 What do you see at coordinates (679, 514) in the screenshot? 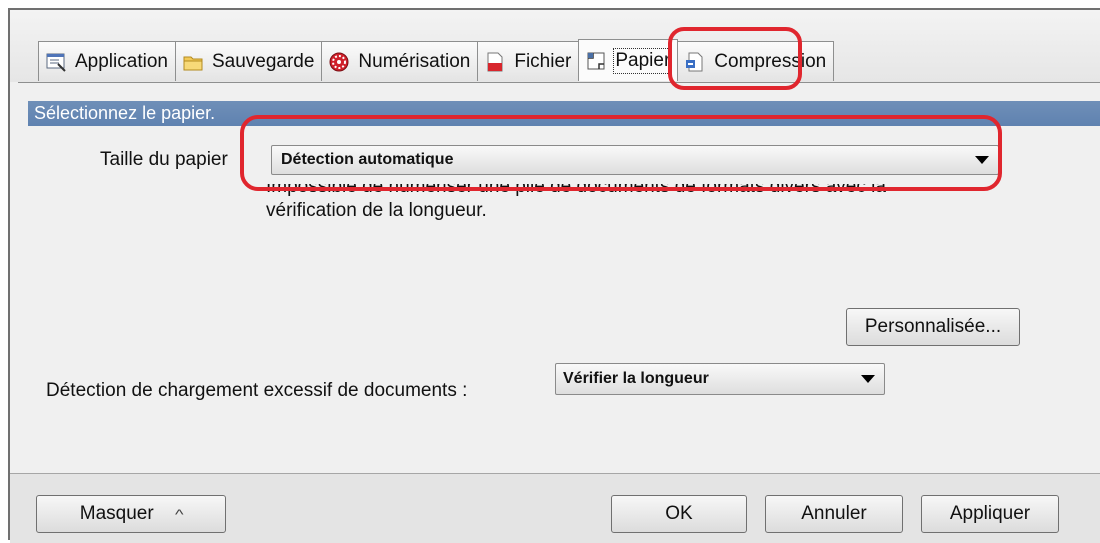
I see `ok-button: OK` at bounding box center [679, 514].